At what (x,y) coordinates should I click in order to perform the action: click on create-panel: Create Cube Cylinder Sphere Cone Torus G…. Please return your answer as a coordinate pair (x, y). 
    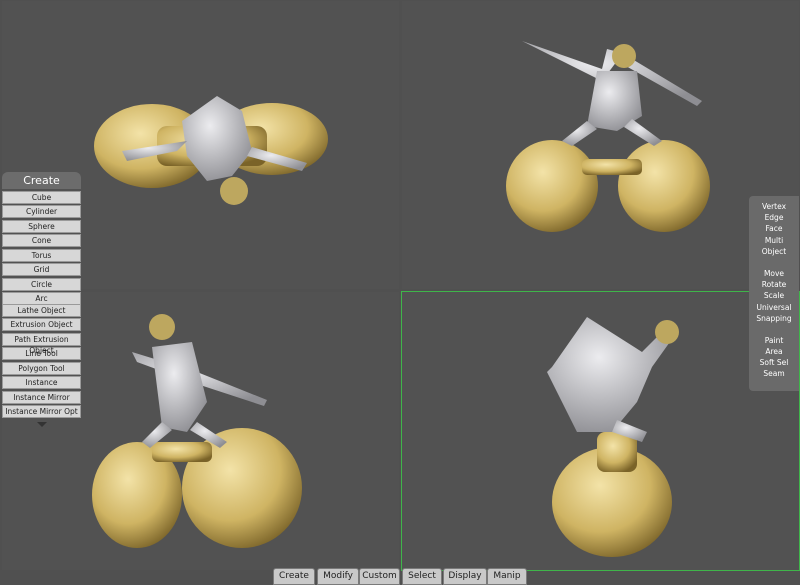
    Looking at the image, I should click on (41, 238).